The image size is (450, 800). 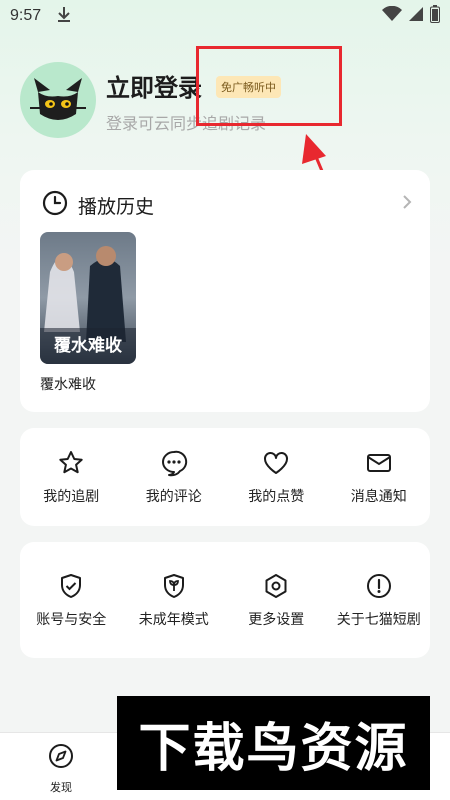 I want to click on grid-label: 我的追剧, so click(x=71, y=497).